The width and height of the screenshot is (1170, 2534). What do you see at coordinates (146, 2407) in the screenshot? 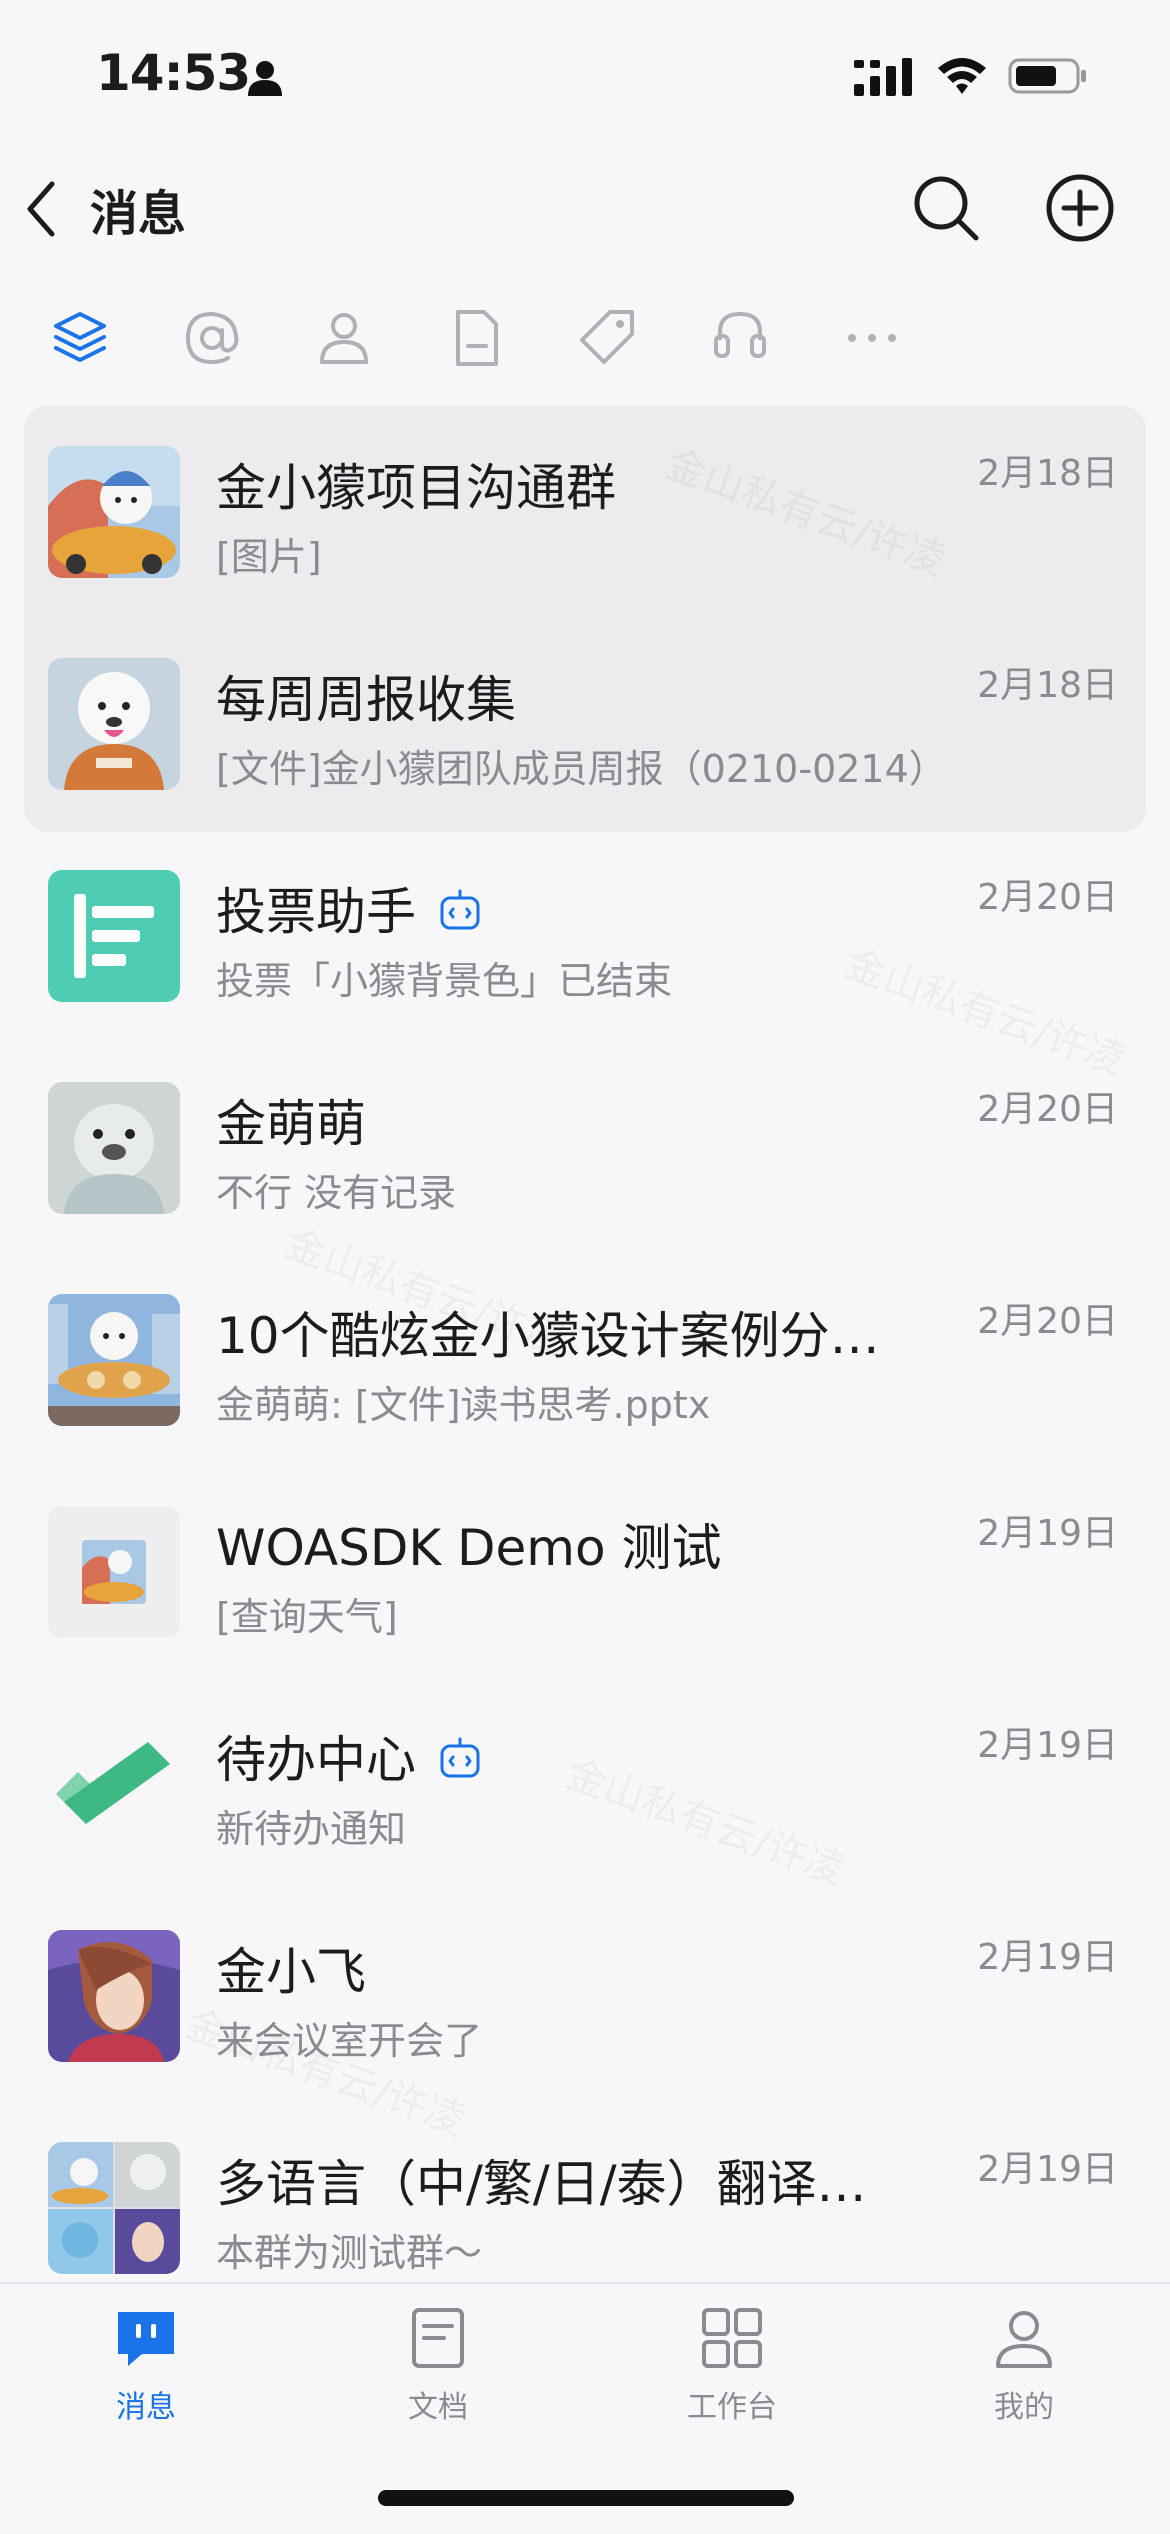
I see `tab-label: 消息` at bounding box center [146, 2407].